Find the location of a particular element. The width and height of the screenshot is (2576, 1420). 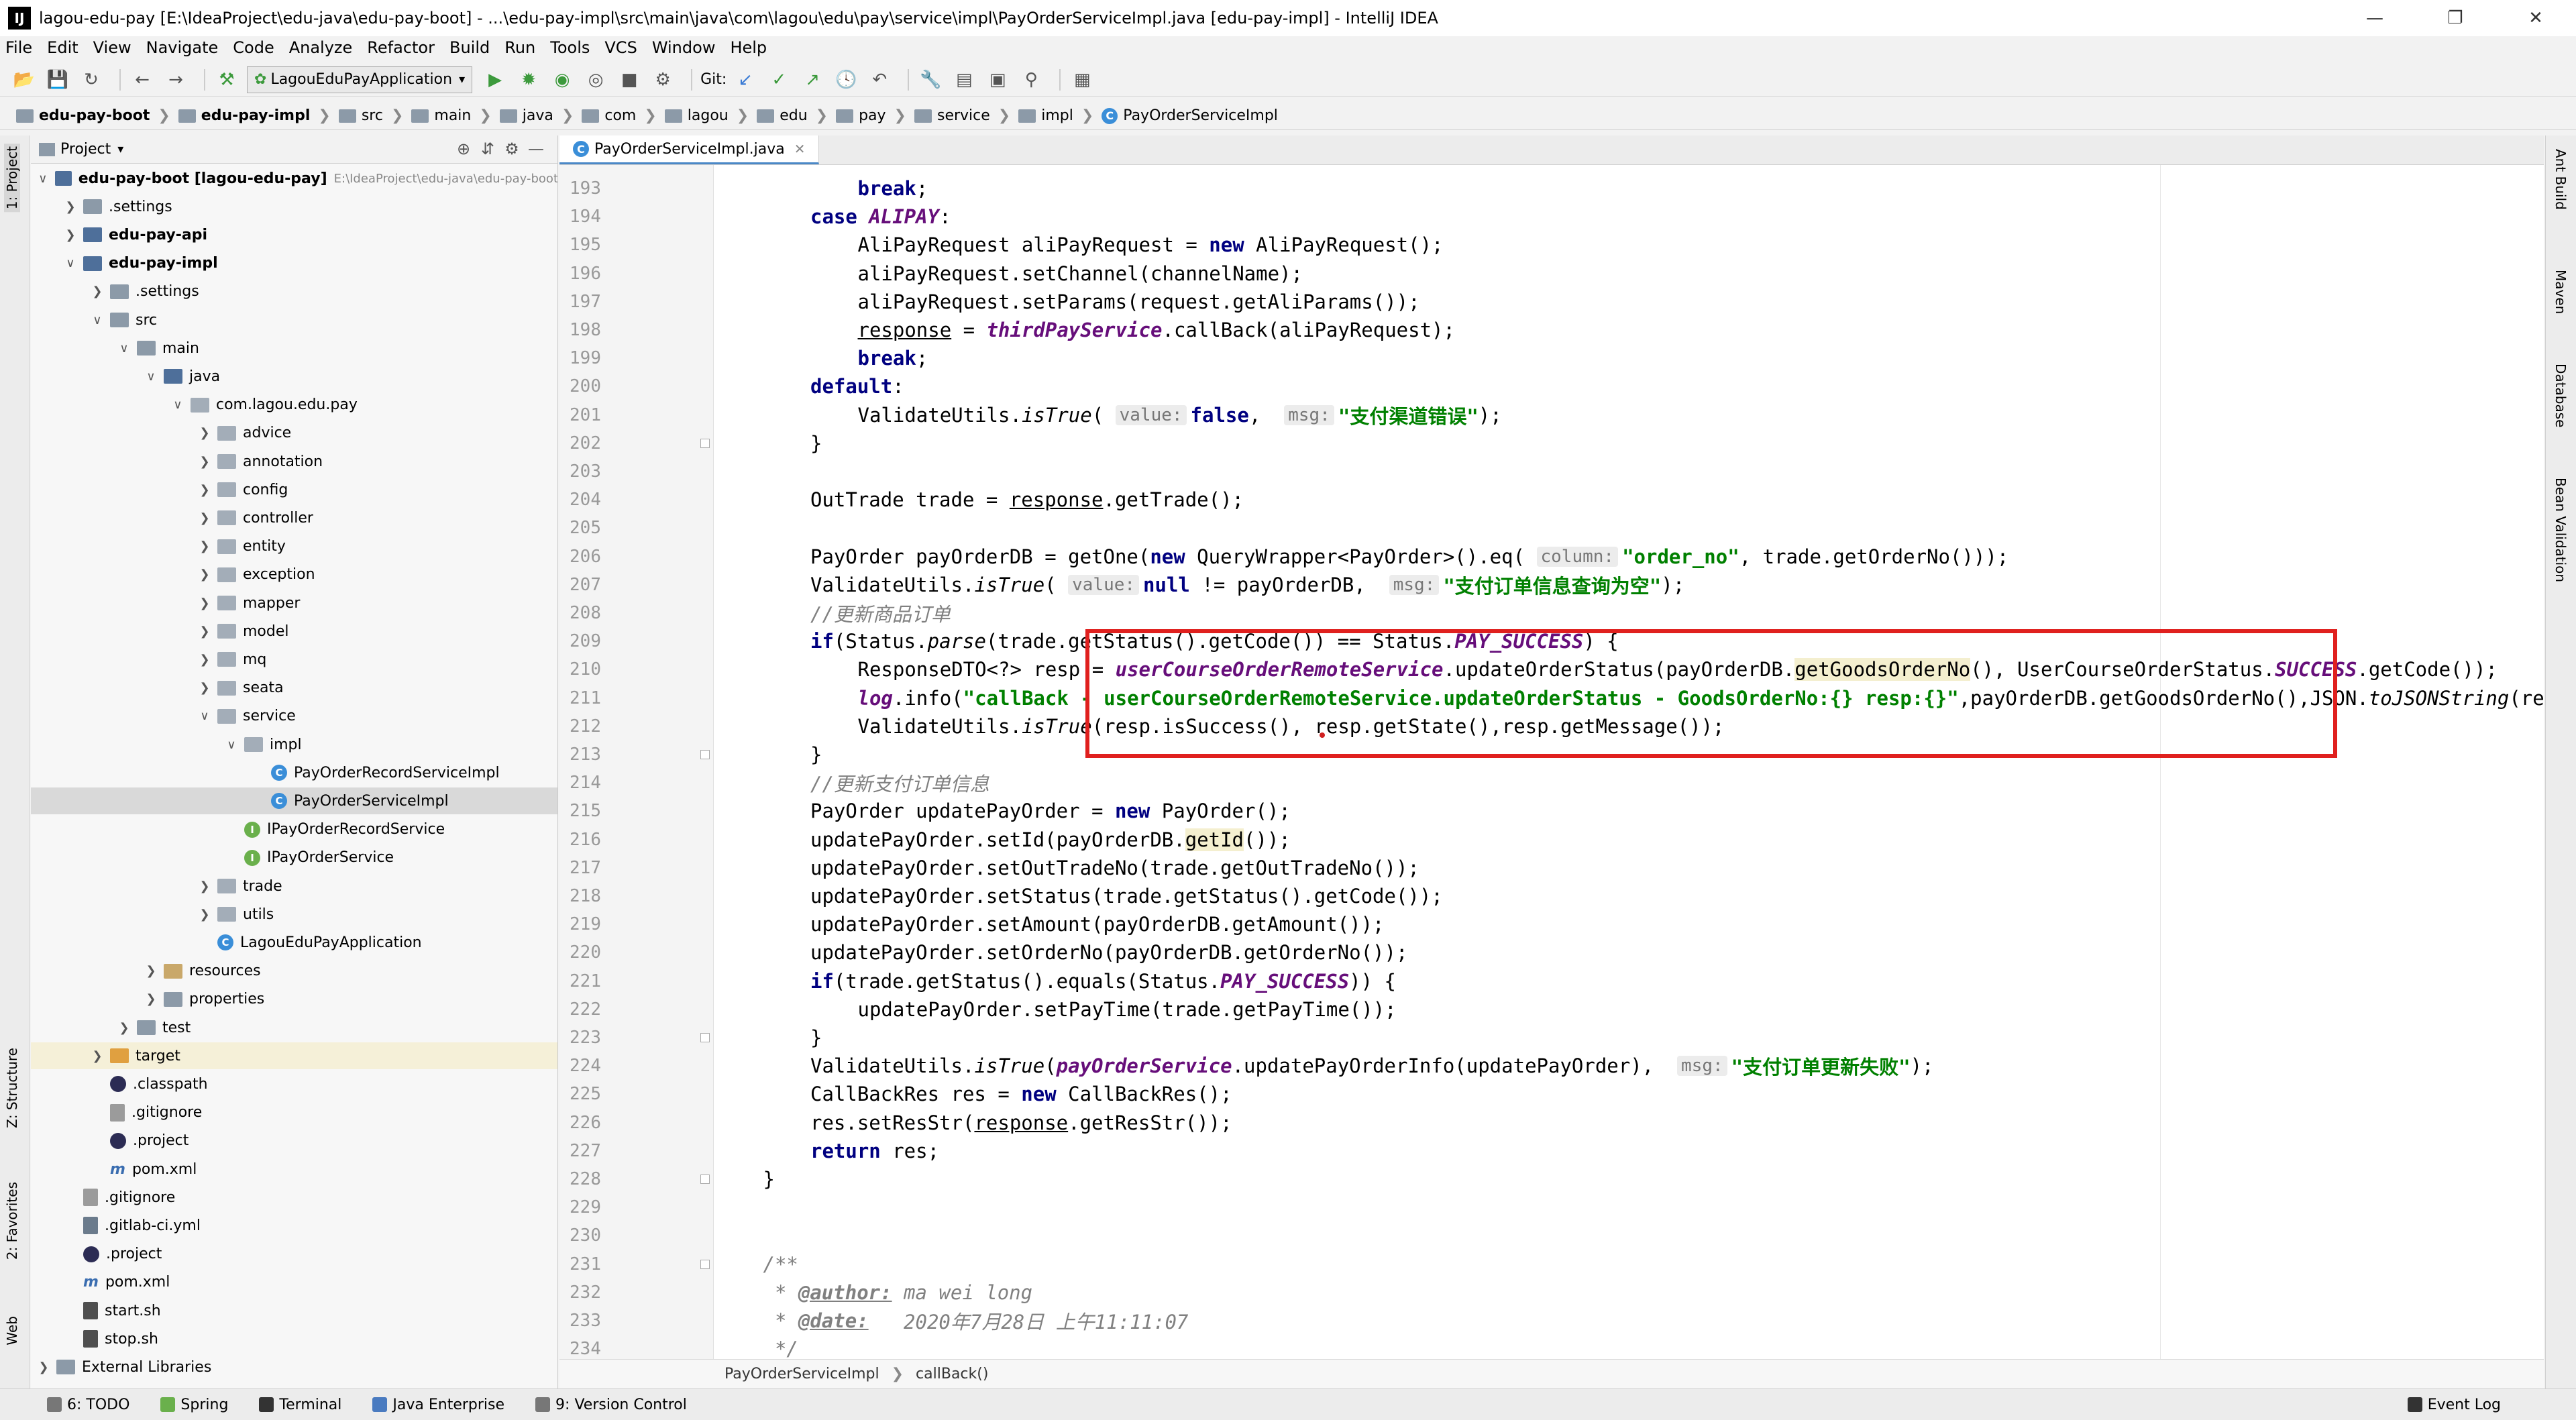

gear-icon: ⚙ is located at coordinates (512, 149).